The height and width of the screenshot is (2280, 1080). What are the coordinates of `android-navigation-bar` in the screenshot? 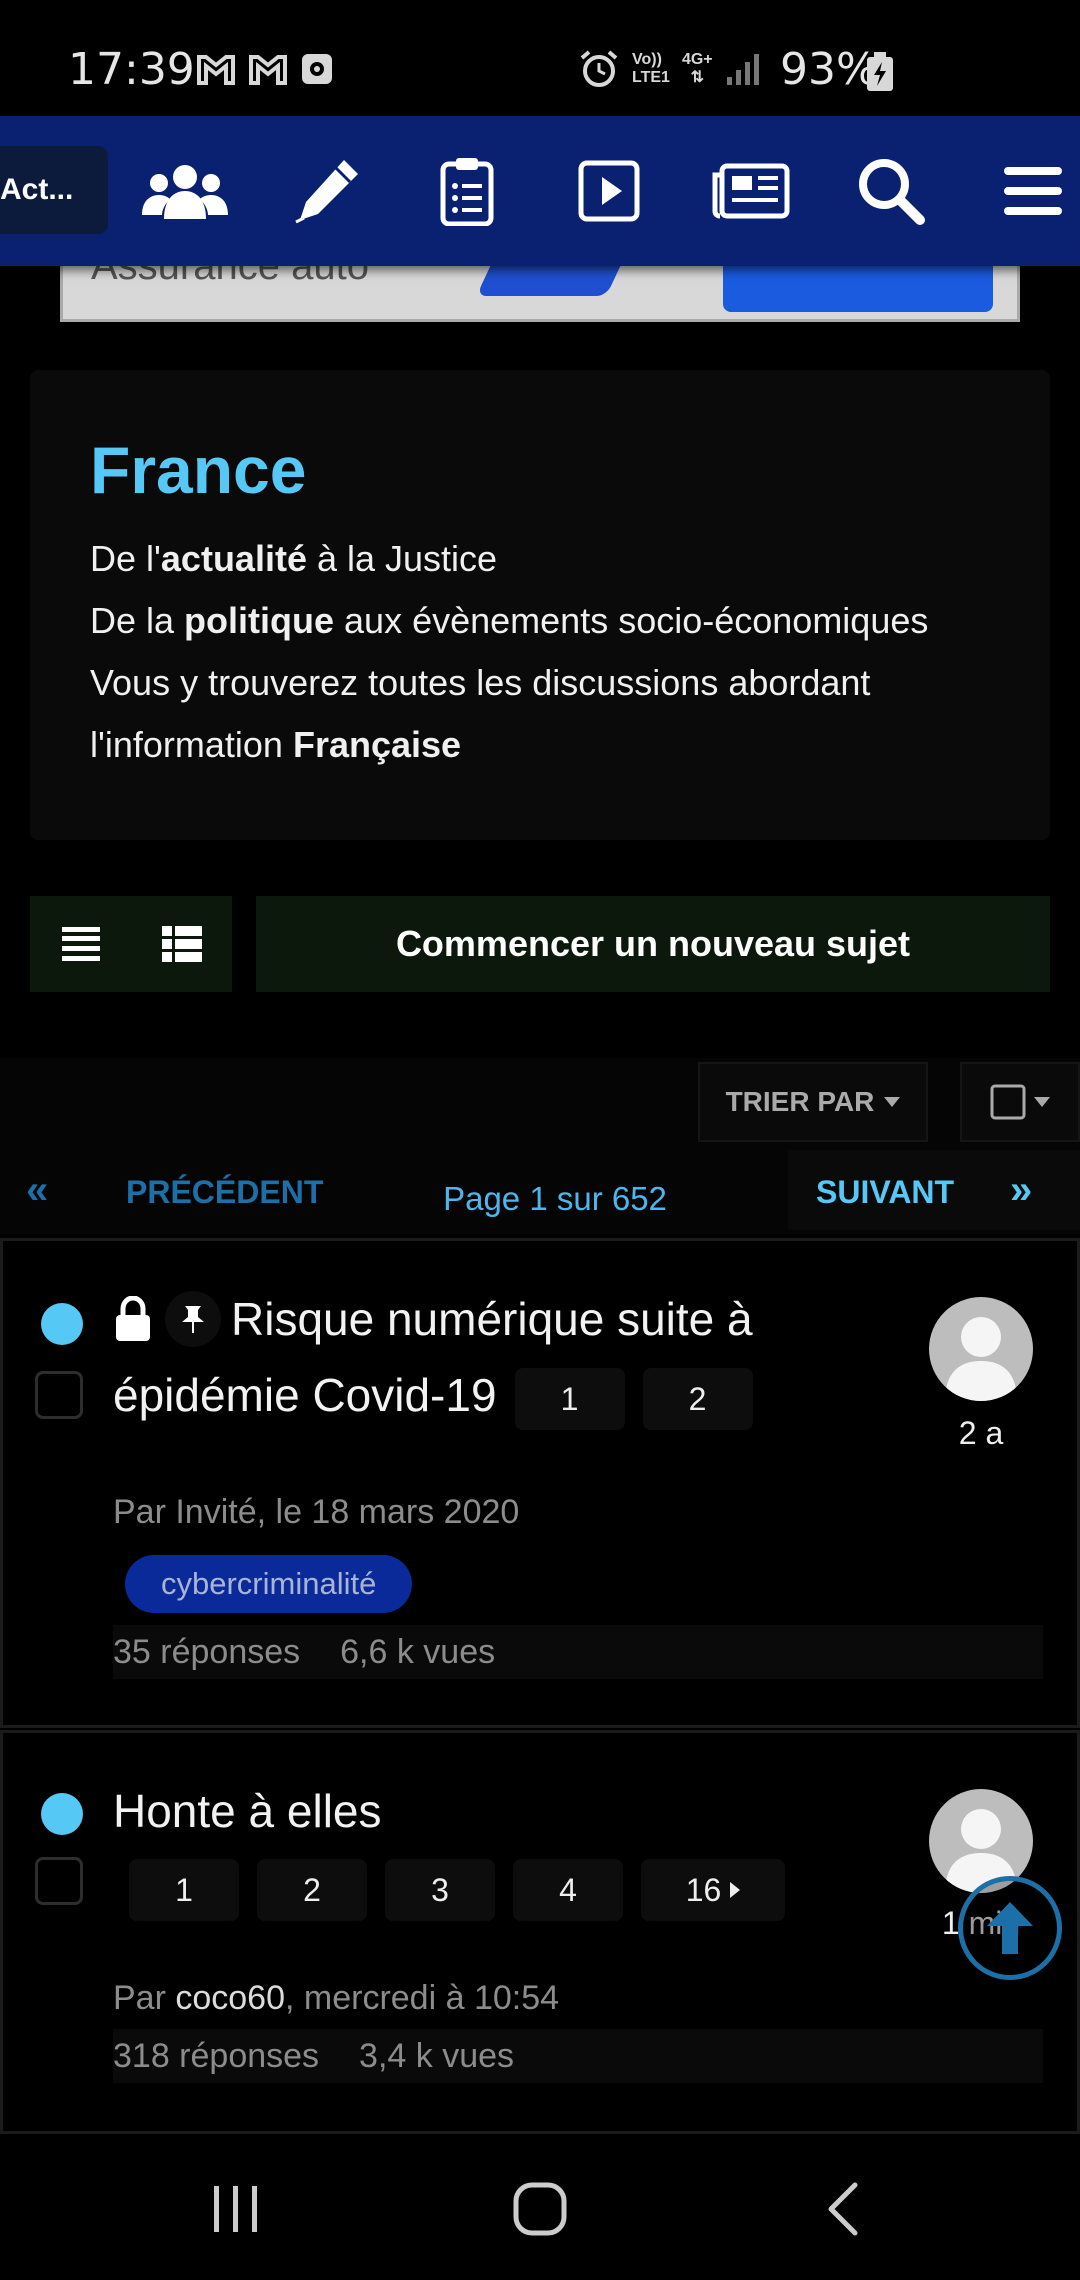 It's located at (540, 2207).